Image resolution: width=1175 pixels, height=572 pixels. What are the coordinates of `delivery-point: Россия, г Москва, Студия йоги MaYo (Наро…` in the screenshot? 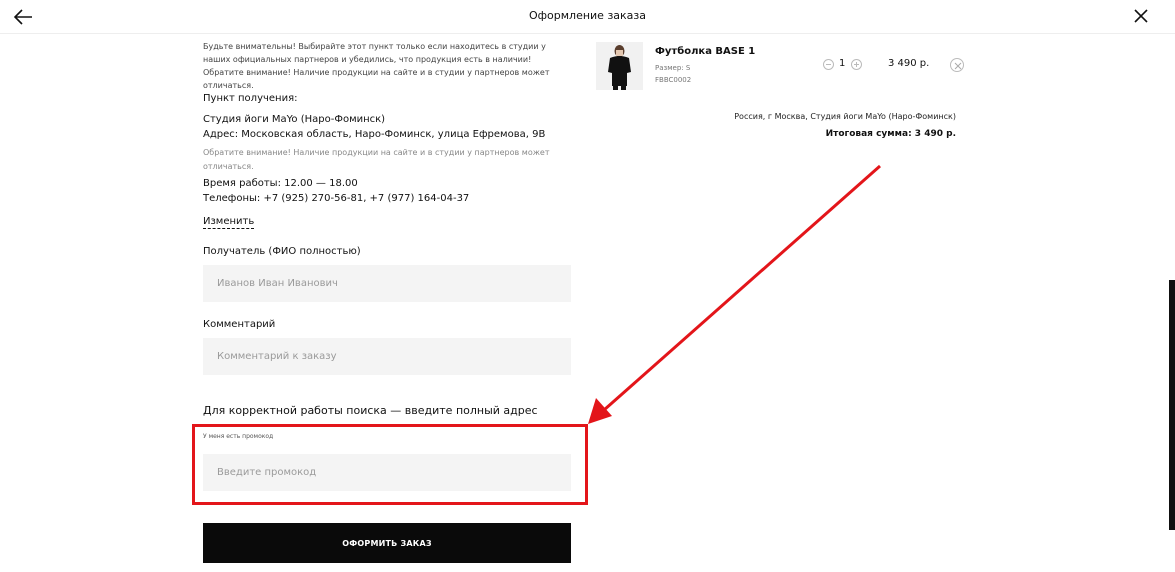 It's located at (845, 116).